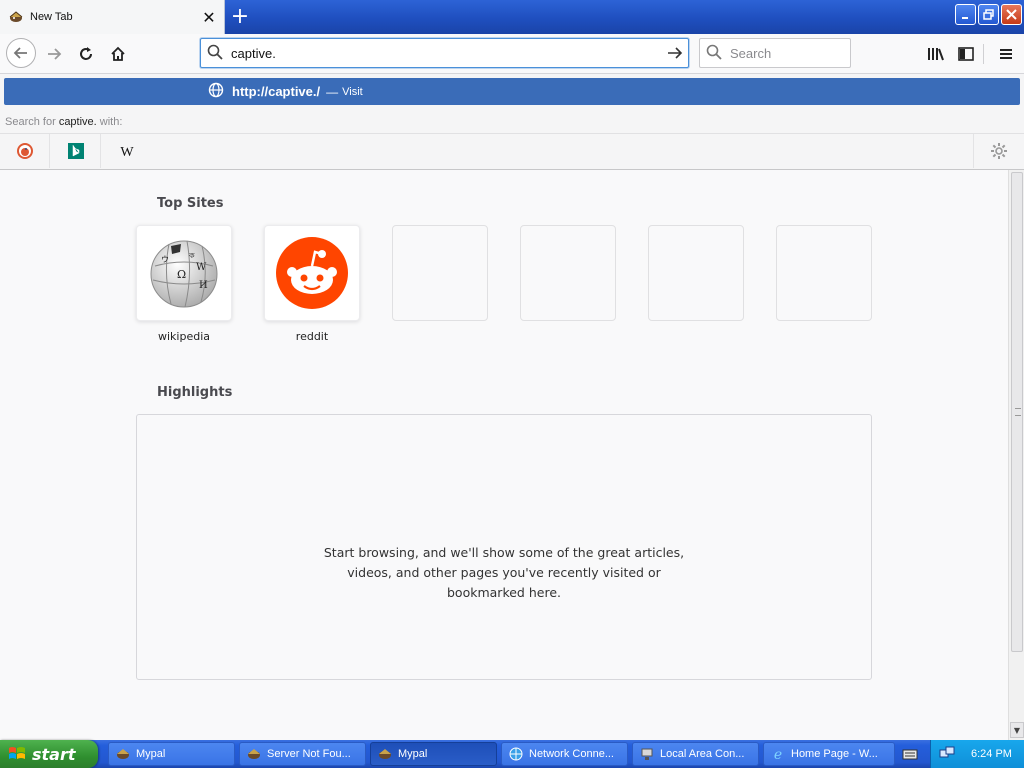  I want to click on tab-title: New Tab, so click(51, 17).